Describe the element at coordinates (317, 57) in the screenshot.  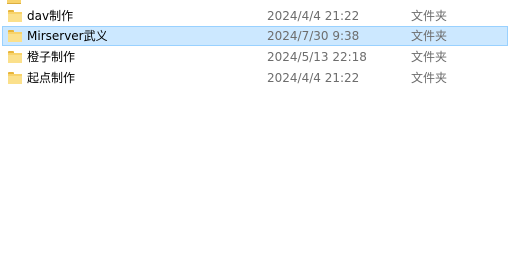
I see `modified-date: 2024/5/13 22:18` at that location.